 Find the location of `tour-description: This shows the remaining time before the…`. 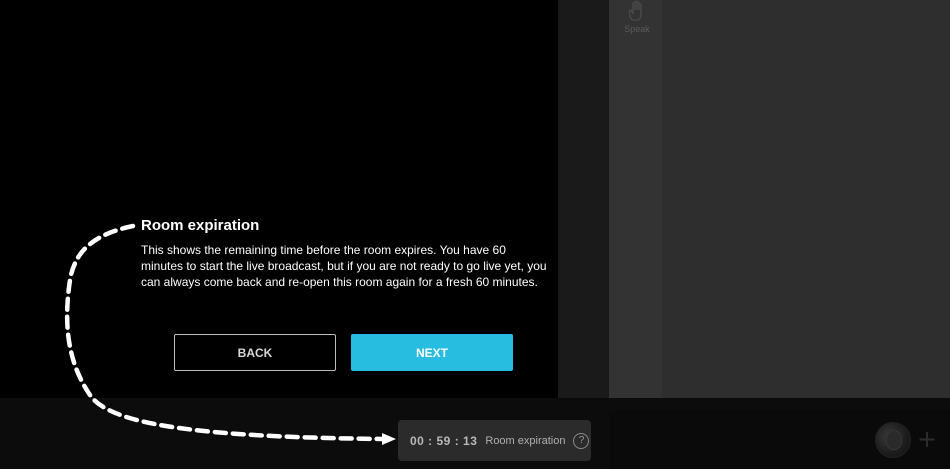

tour-description: This shows the remaining time before the… is located at coordinates (344, 266).